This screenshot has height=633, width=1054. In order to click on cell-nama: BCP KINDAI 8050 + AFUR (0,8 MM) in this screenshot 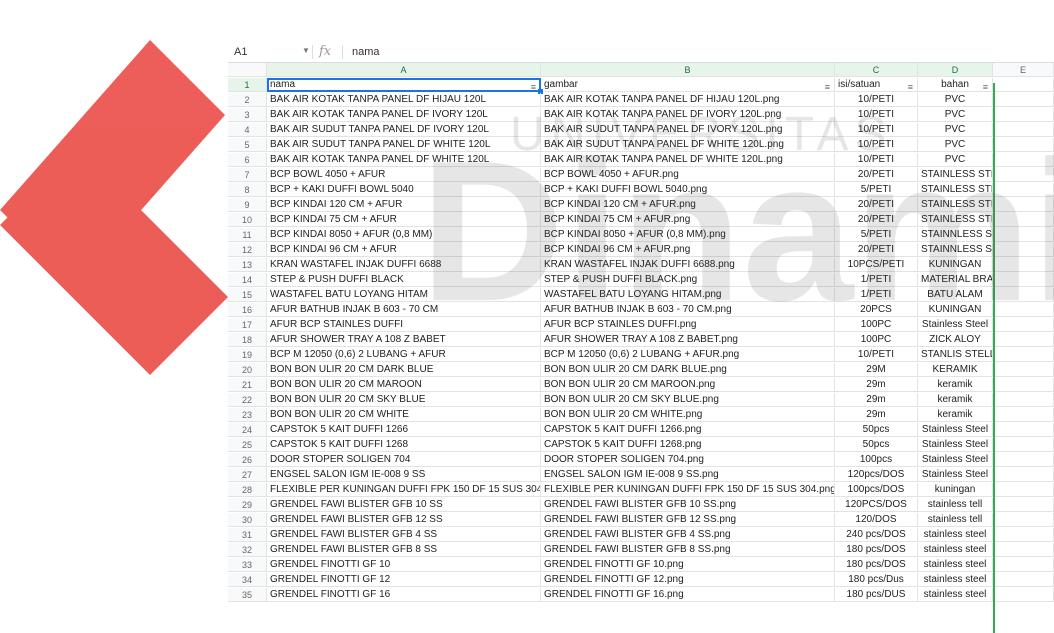, I will do `click(404, 235)`.